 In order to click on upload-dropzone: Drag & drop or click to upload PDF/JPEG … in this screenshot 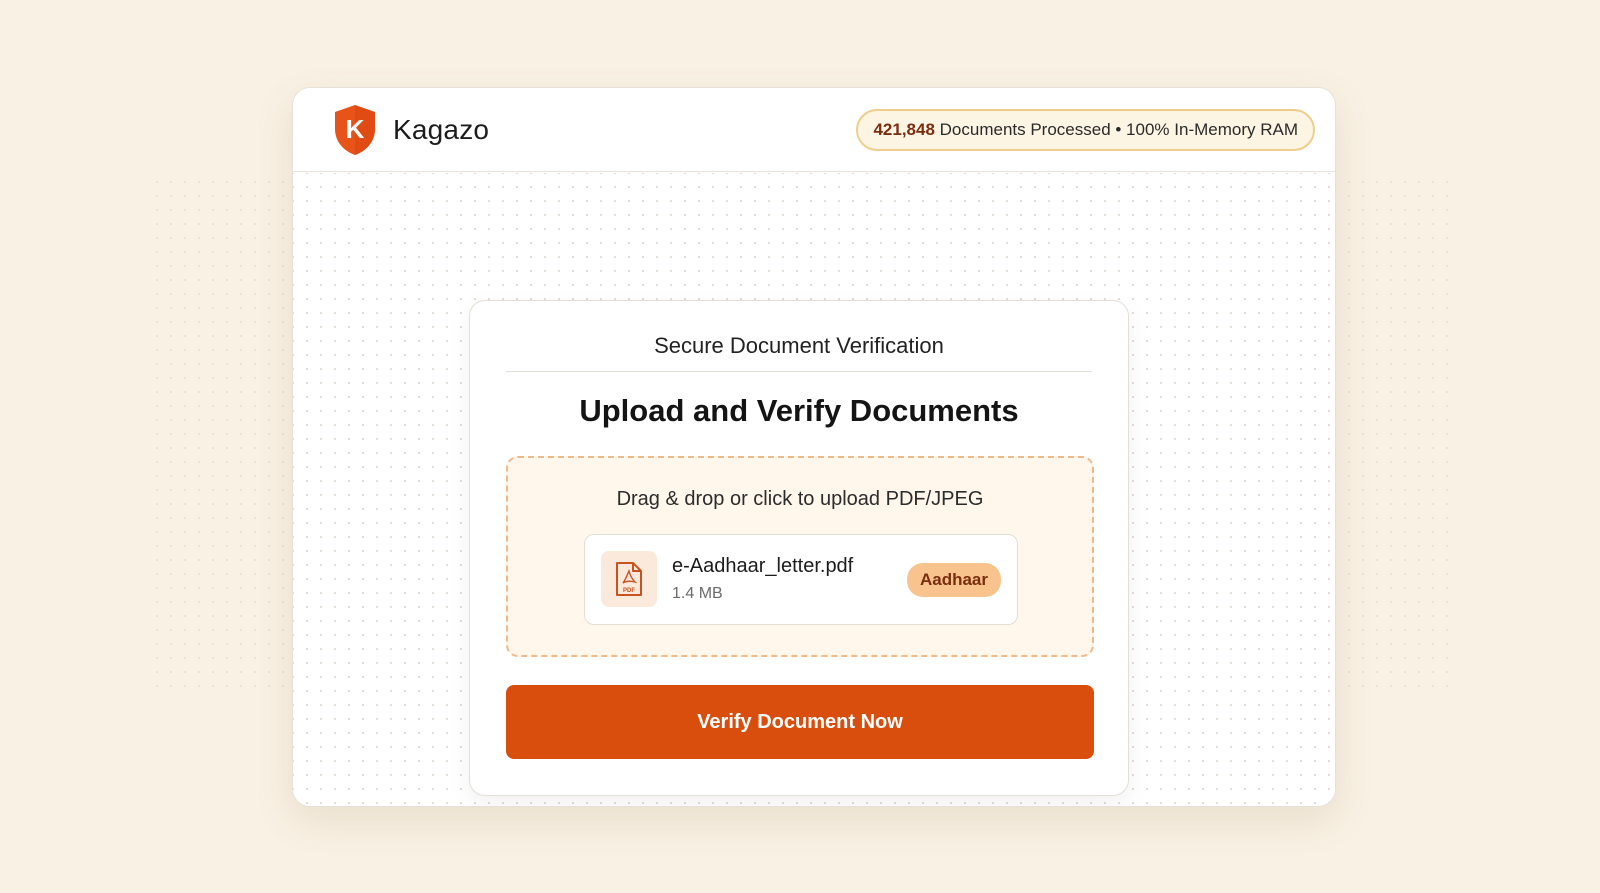, I will do `click(800, 556)`.